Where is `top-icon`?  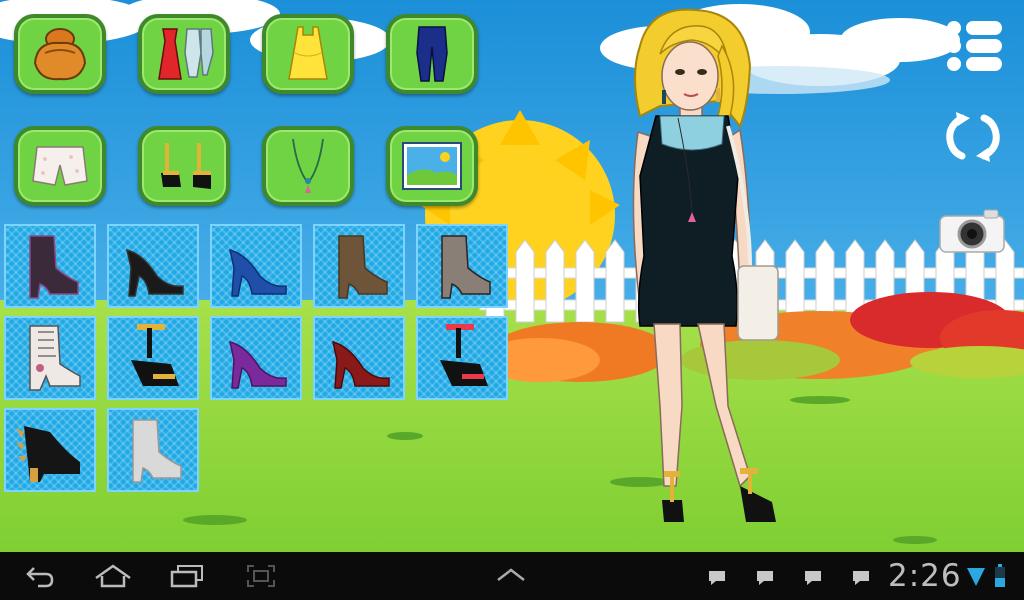
top-icon is located at coordinates (308, 53).